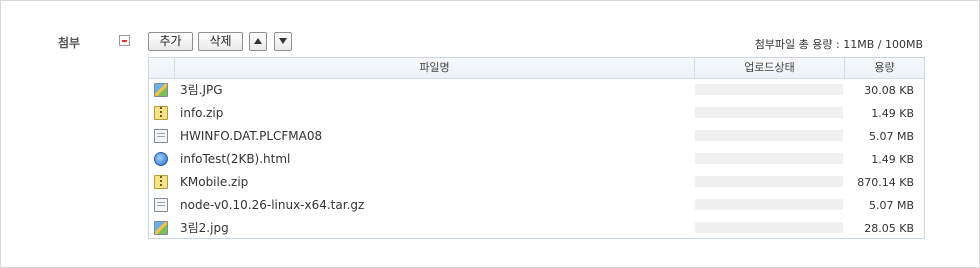  What do you see at coordinates (434, 68) in the screenshot?
I see `header-file-name: 파일명` at bounding box center [434, 68].